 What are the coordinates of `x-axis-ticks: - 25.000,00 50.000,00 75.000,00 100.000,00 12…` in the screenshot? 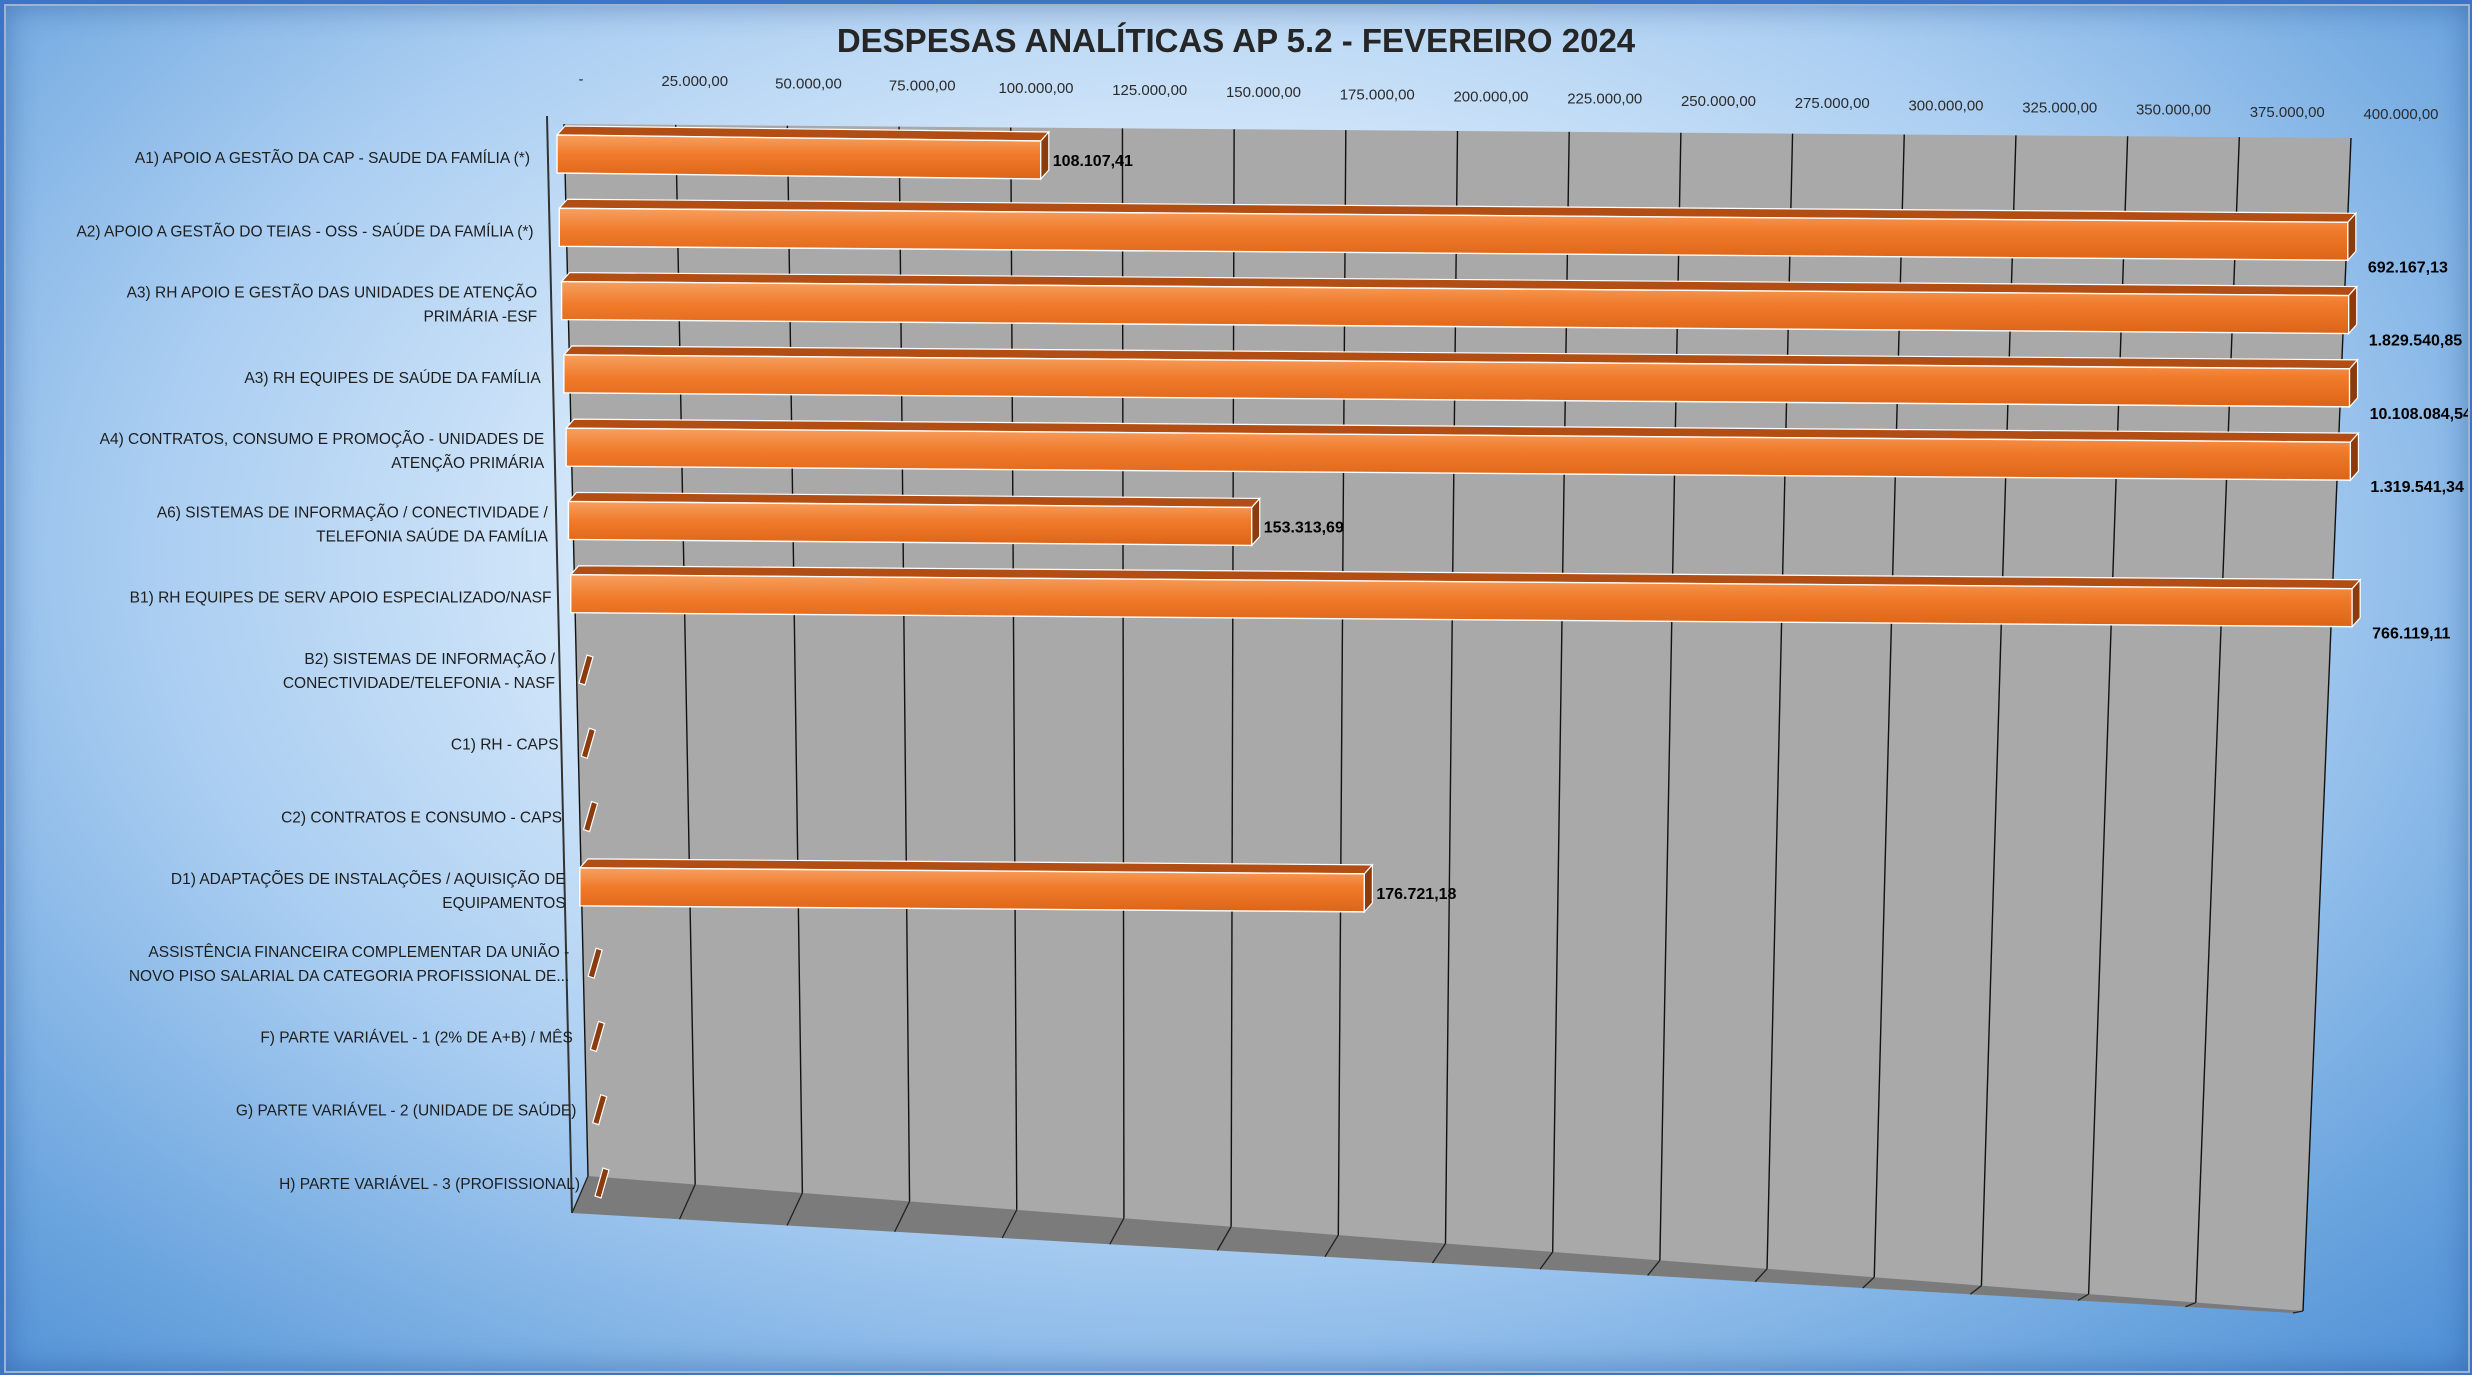 It's located at (1509, 97).